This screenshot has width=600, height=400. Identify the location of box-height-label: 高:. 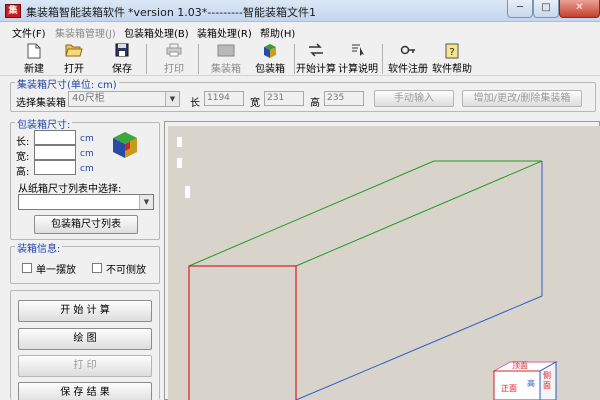
(23, 172).